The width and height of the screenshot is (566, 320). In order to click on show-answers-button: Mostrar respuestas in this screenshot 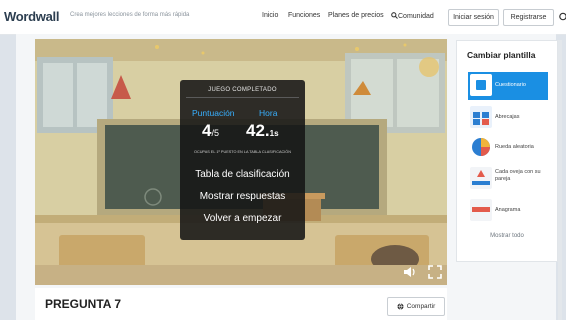, I will do `click(242, 196)`.